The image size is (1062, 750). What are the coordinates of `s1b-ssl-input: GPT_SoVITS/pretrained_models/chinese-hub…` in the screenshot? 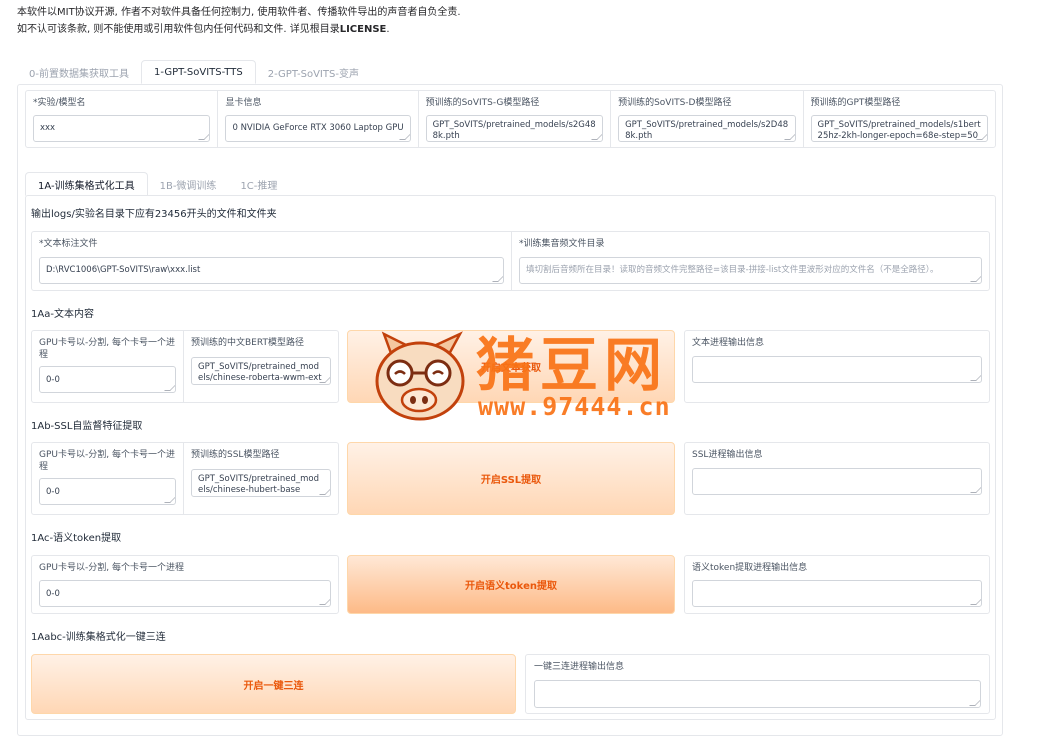 It's located at (261, 483).